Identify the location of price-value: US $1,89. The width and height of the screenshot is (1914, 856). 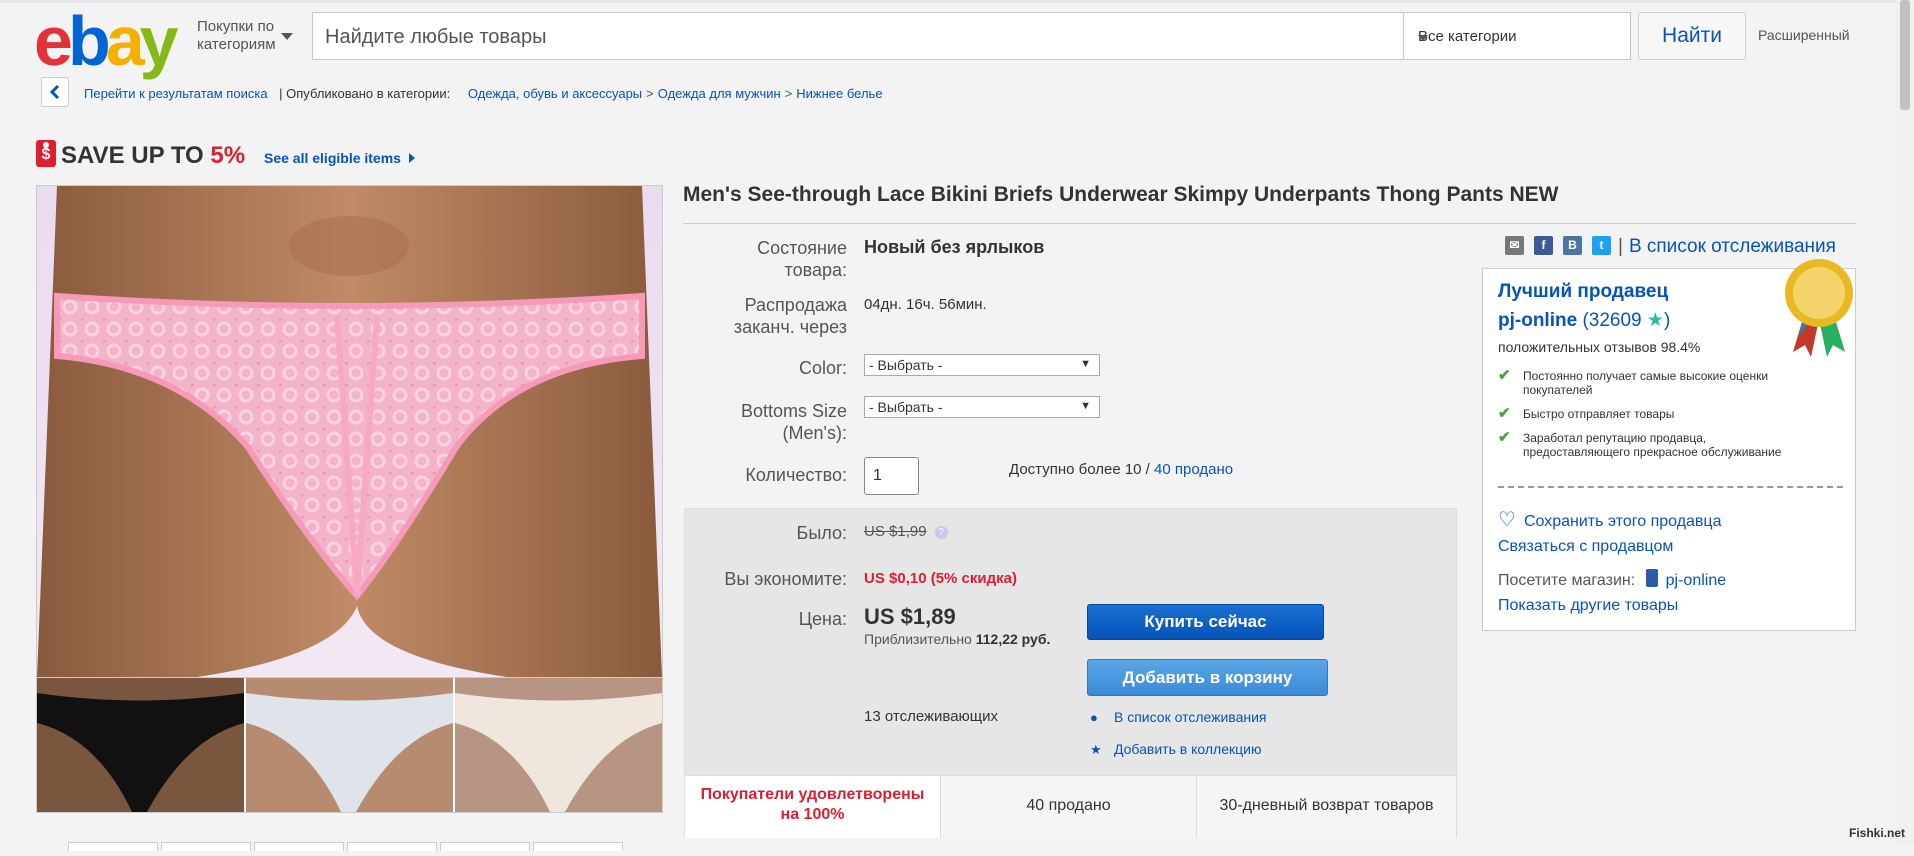
(910, 616).